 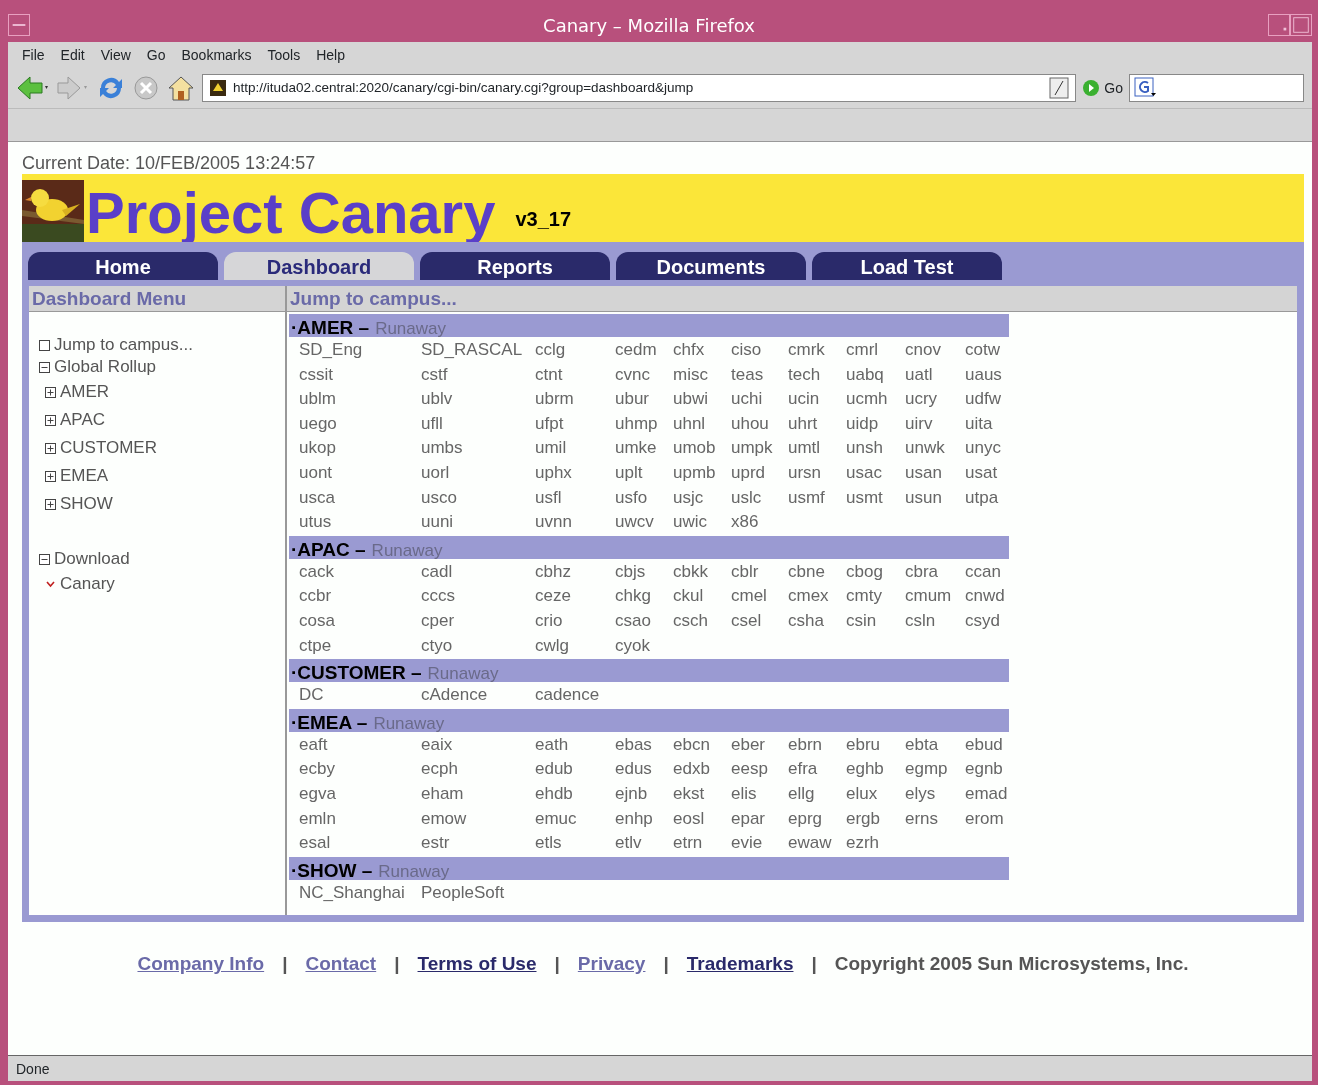 I want to click on campus-link: estr, so click(x=478, y=843).